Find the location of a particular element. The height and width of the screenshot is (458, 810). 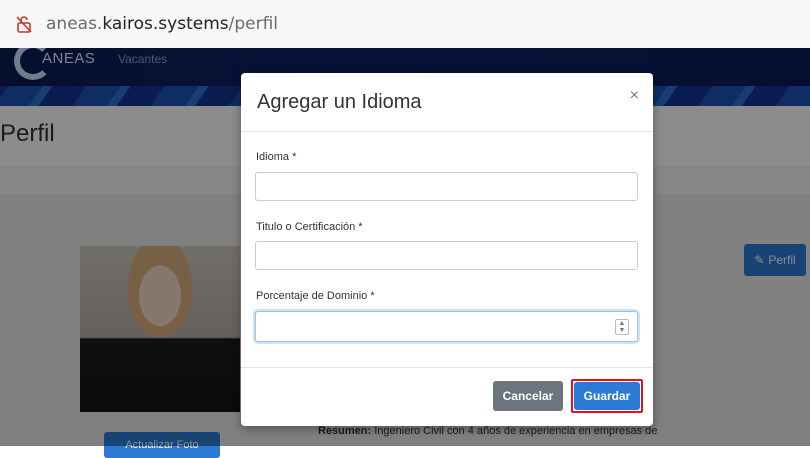

modal-footer-divider is located at coordinates (447, 367).